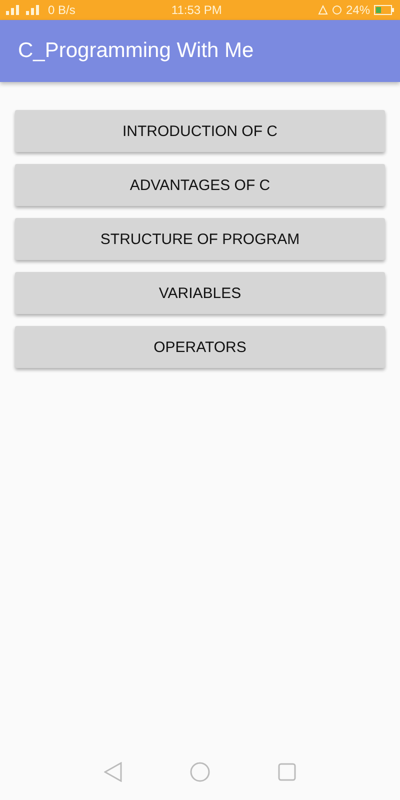 This screenshot has height=800, width=400. Describe the element at coordinates (62, 10) in the screenshot. I see `network-speed: 0 B/s` at that location.